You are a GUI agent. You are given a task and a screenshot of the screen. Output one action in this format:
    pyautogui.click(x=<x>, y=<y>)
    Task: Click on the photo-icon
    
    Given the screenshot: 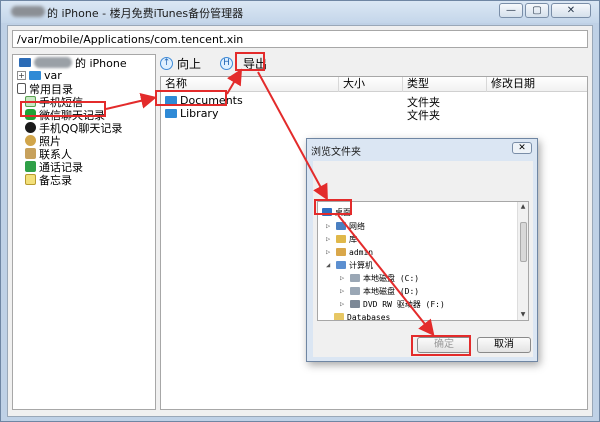 What is the action you would take?
    pyautogui.click(x=30, y=140)
    